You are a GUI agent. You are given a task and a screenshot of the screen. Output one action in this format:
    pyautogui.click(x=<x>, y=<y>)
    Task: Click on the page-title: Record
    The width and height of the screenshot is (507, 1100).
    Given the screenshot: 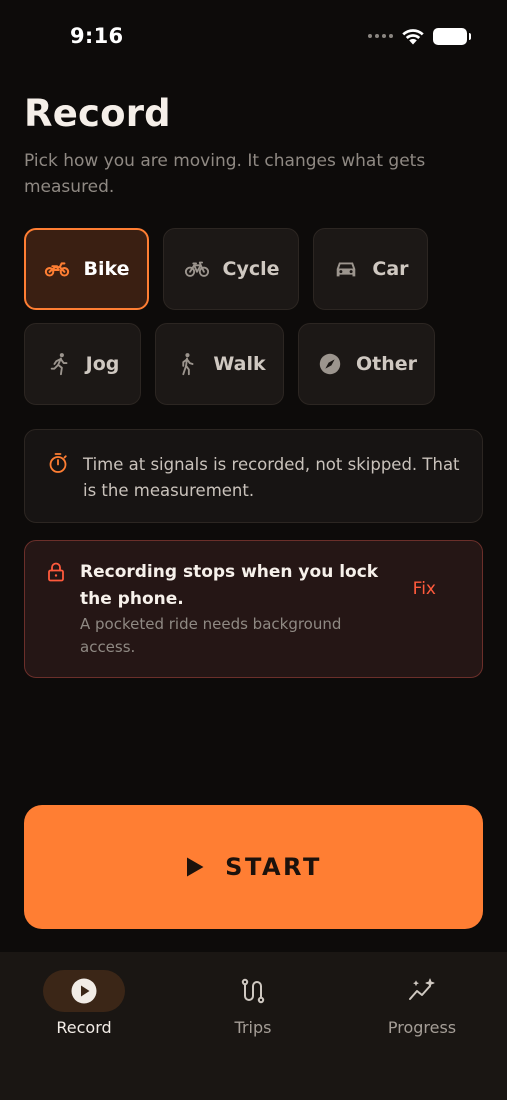 What is the action you would take?
    pyautogui.click(x=97, y=113)
    